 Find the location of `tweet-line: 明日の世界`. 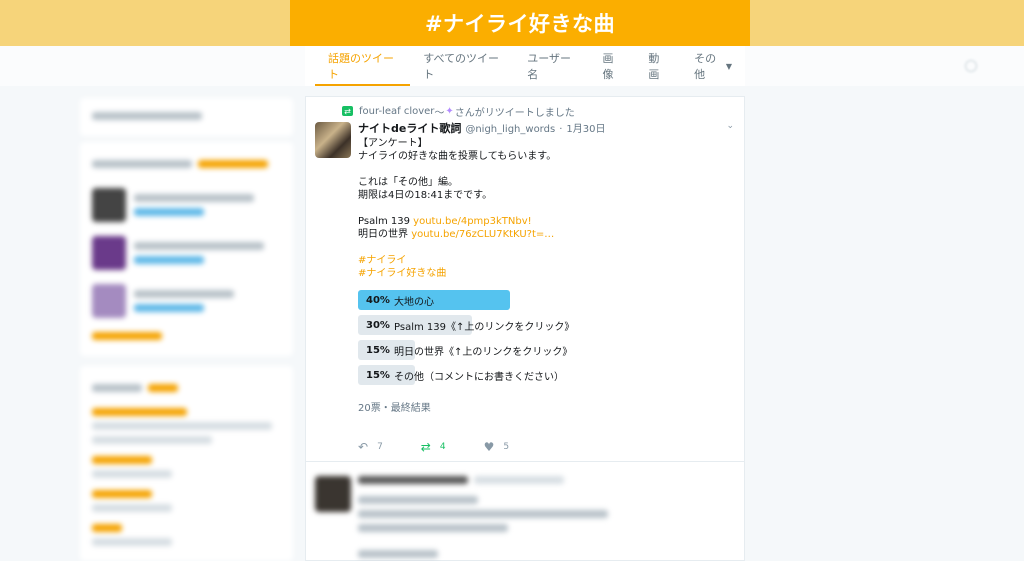

tweet-line: 明日の世界 is located at coordinates (385, 234).